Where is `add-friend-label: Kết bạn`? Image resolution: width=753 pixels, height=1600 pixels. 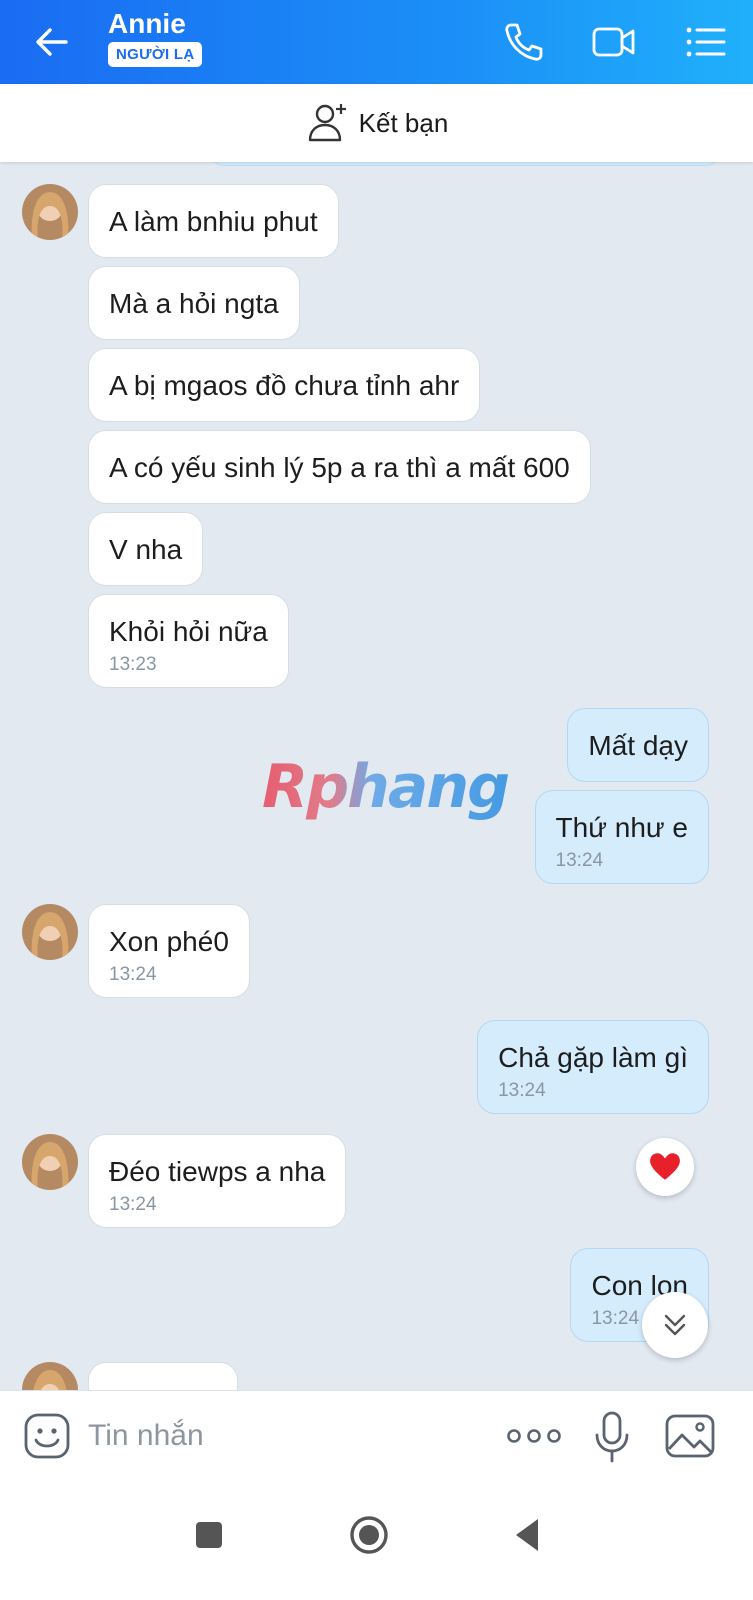 add-friend-label: Kết bạn is located at coordinates (403, 122).